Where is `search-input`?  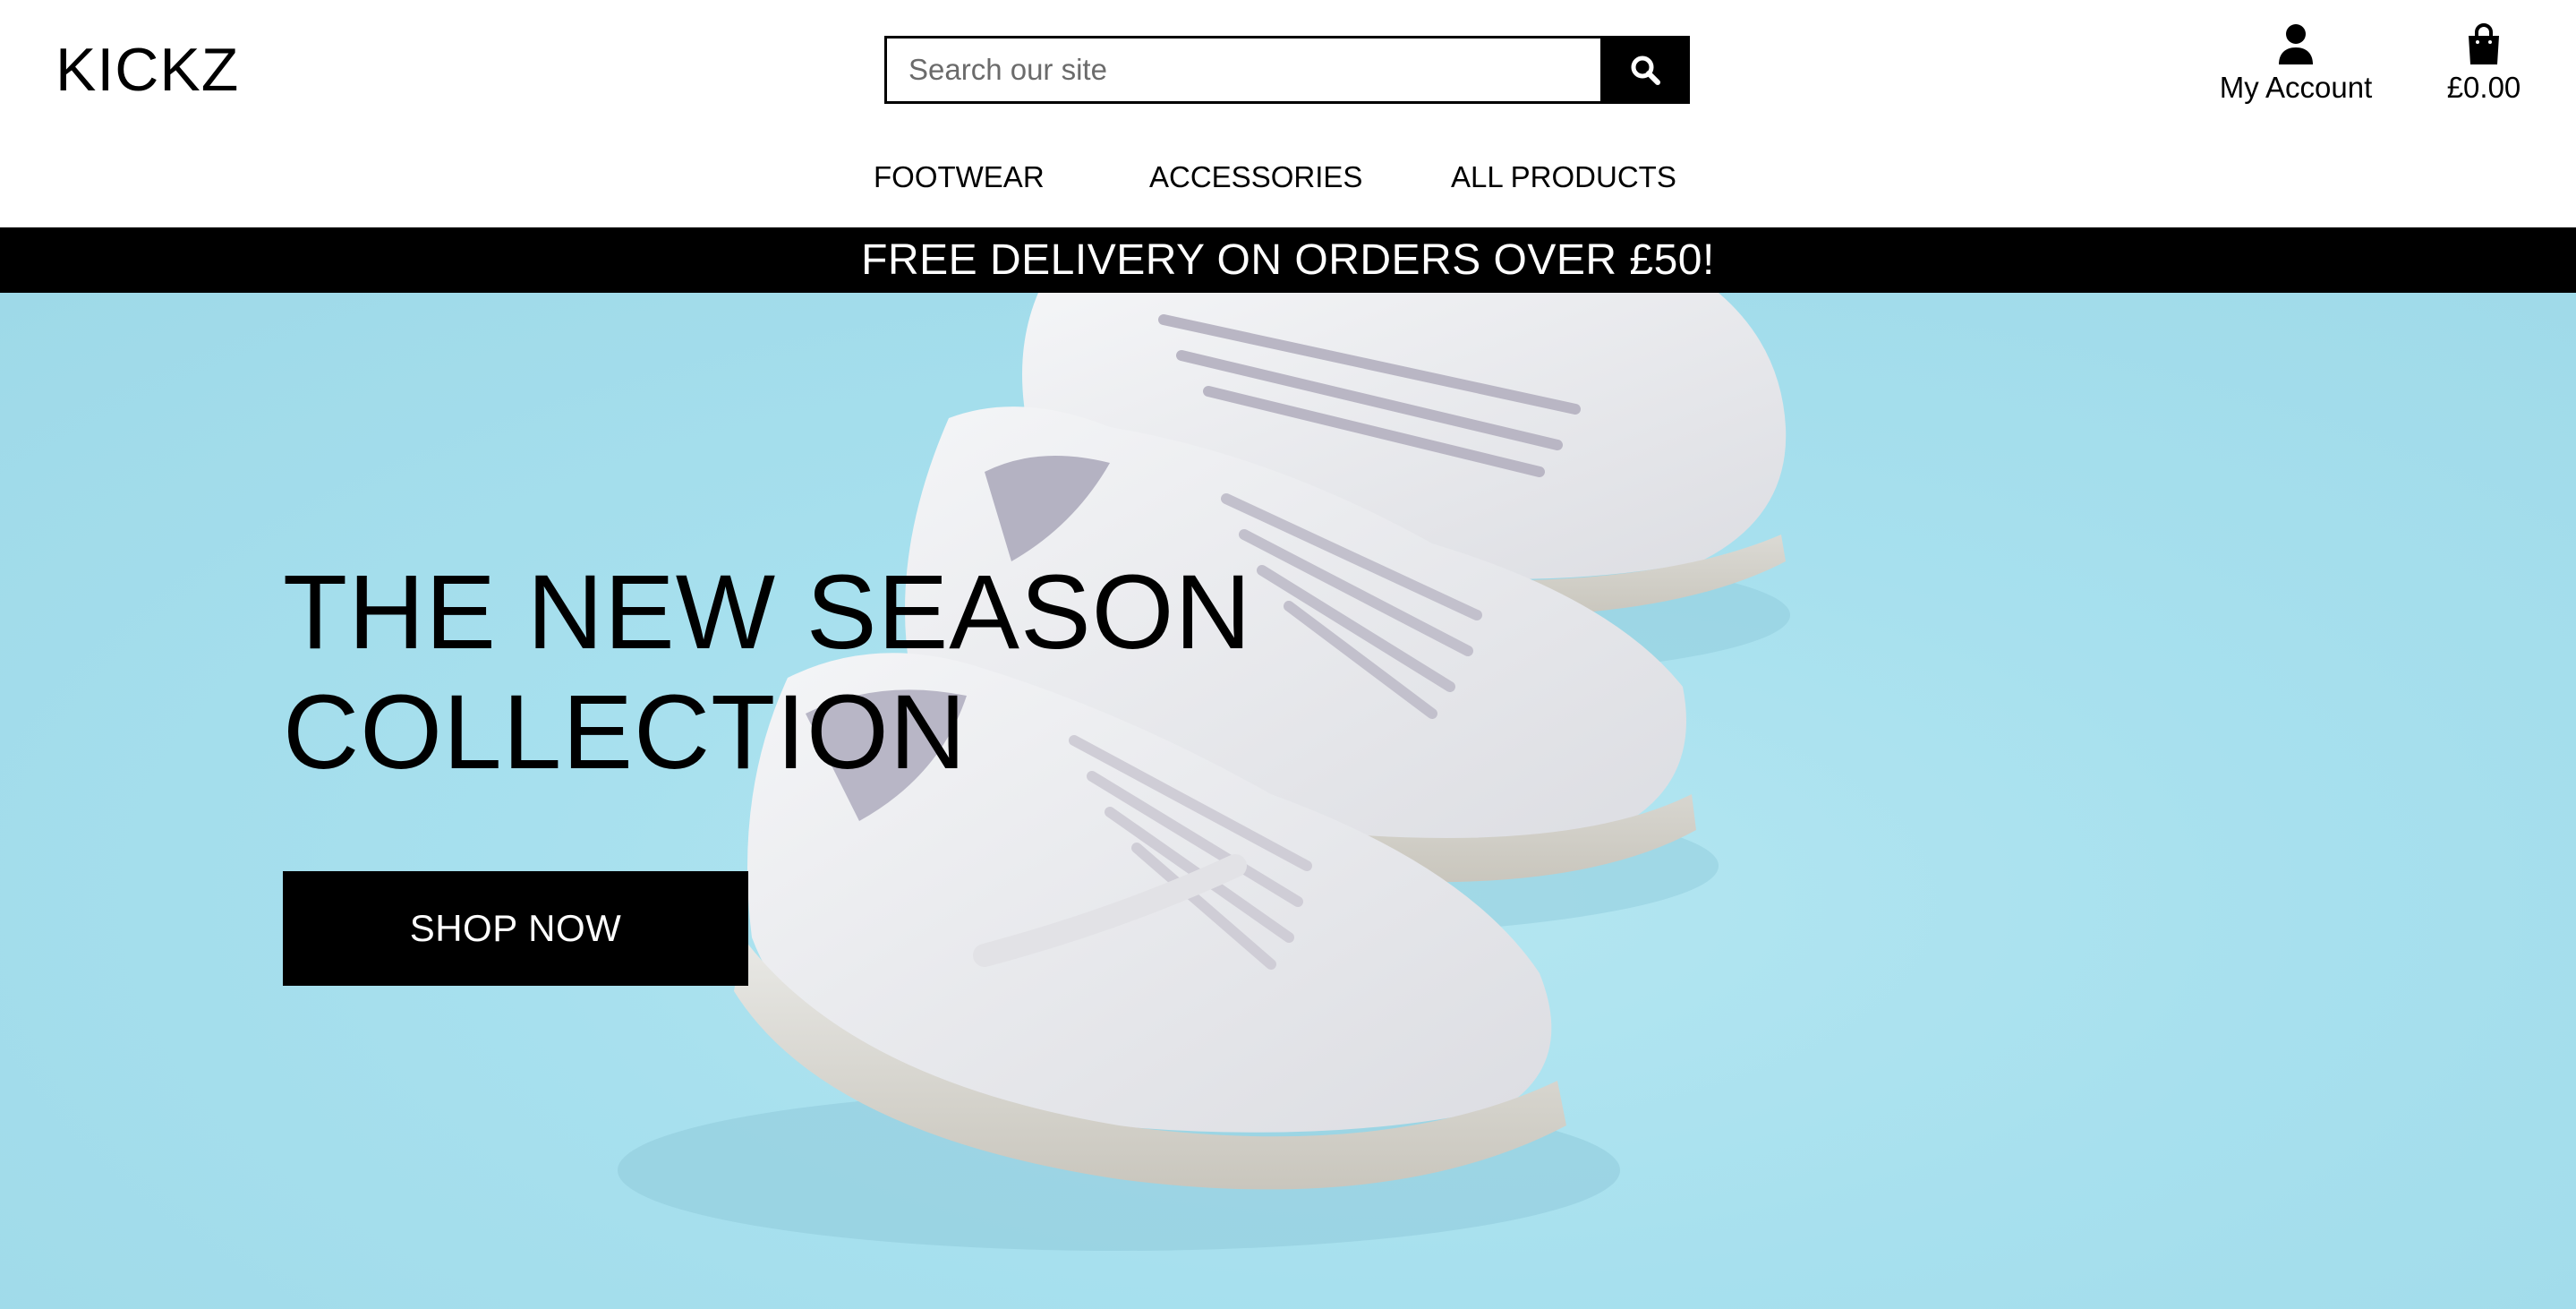
search-input is located at coordinates (1242, 70).